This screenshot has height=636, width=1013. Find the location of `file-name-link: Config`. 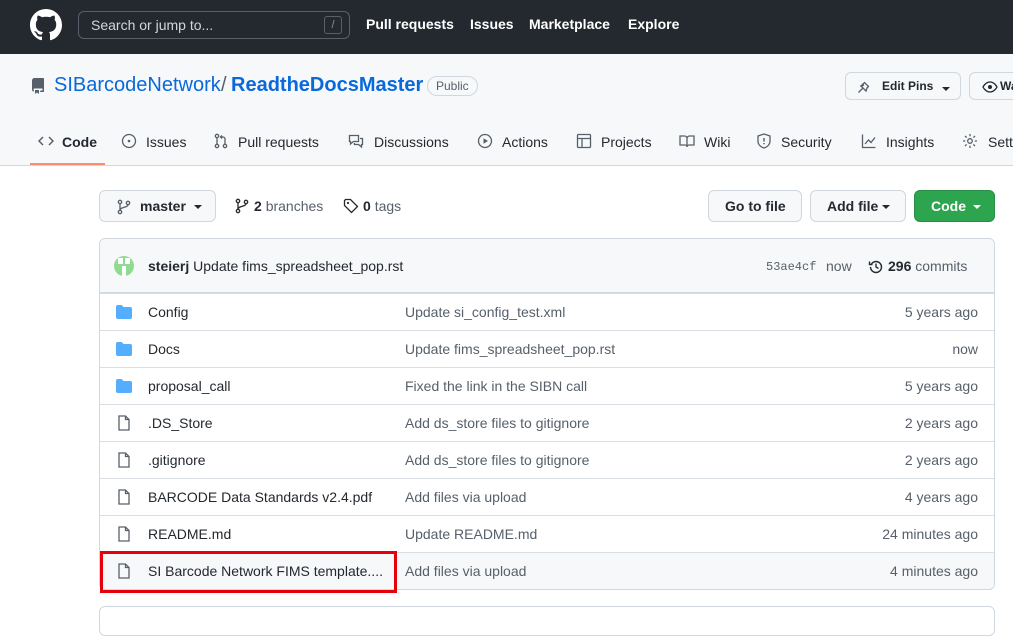

file-name-link: Config is located at coordinates (168, 312).